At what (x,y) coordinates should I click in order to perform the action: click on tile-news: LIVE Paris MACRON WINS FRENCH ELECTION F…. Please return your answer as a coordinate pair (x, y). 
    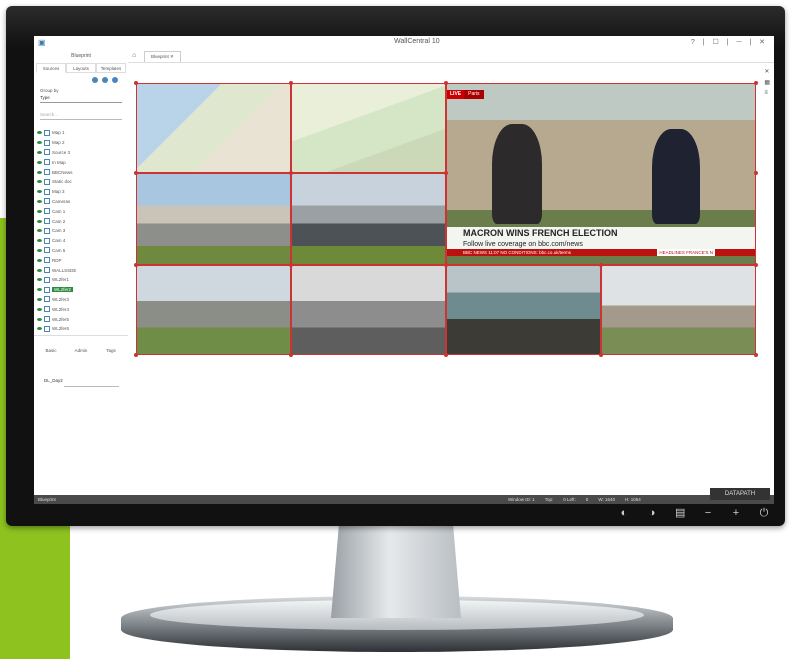
    Looking at the image, I should click on (601, 174).